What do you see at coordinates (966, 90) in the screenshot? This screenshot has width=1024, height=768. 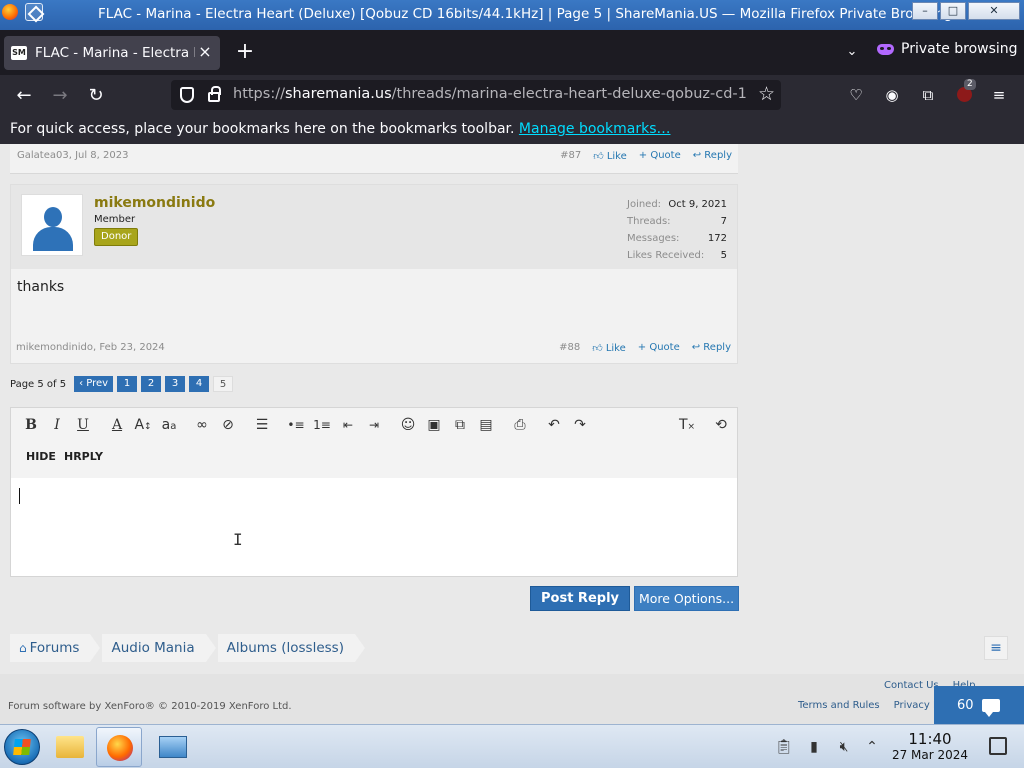 I see `ublock-extension-icon: 2` at bounding box center [966, 90].